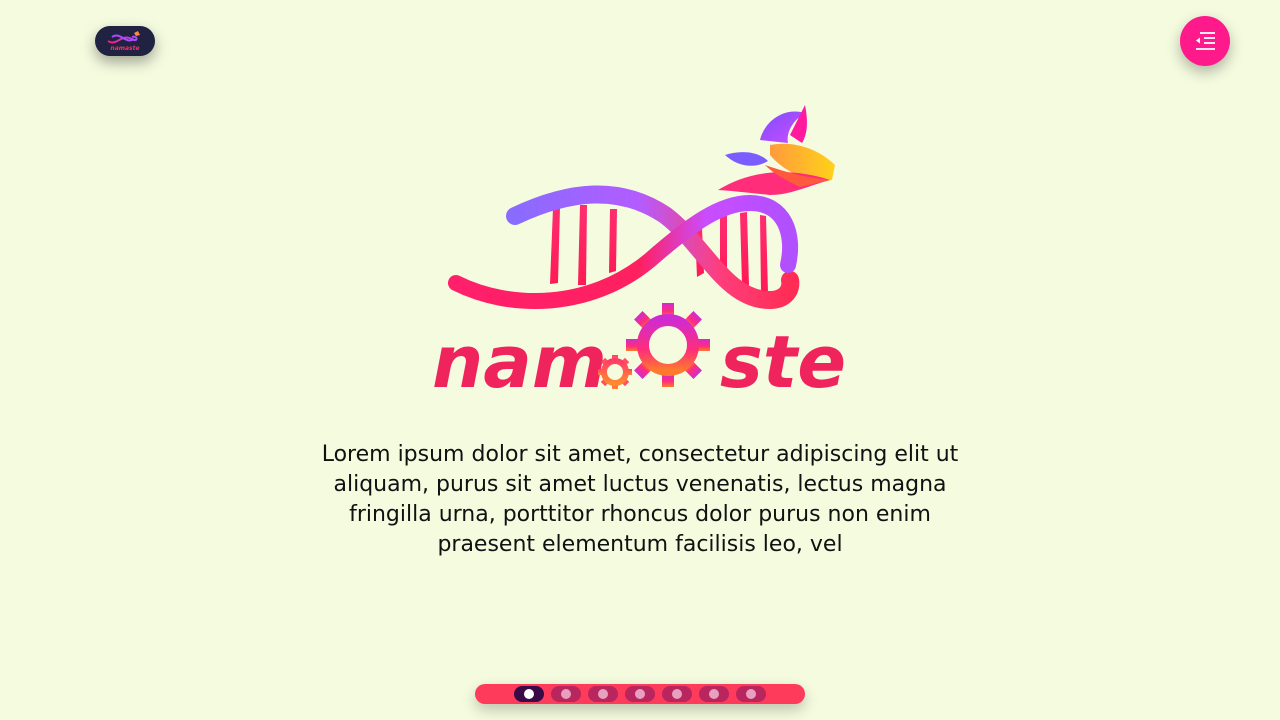 The height and width of the screenshot is (720, 1280). Describe the element at coordinates (776, 150) in the screenshot. I see `bird-icon` at that location.